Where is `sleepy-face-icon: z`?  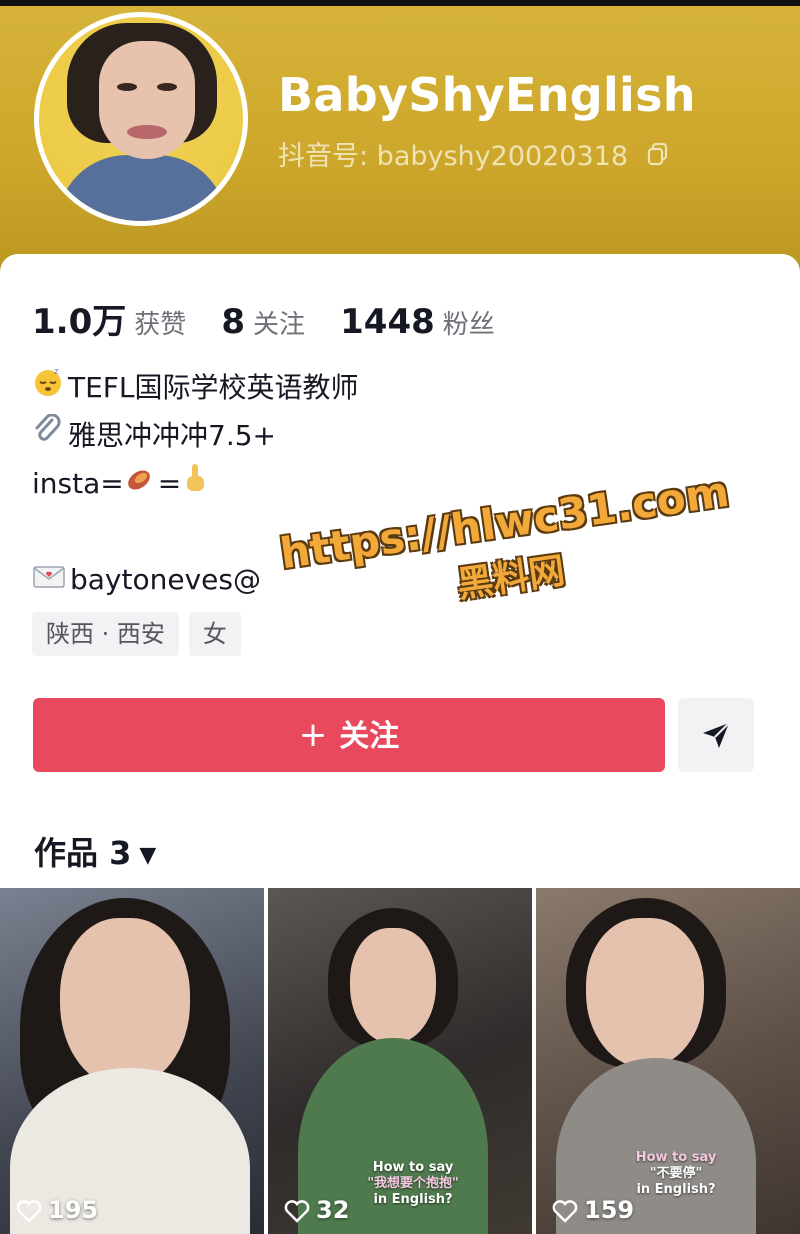 sleepy-face-icon: z is located at coordinates (48, 389).